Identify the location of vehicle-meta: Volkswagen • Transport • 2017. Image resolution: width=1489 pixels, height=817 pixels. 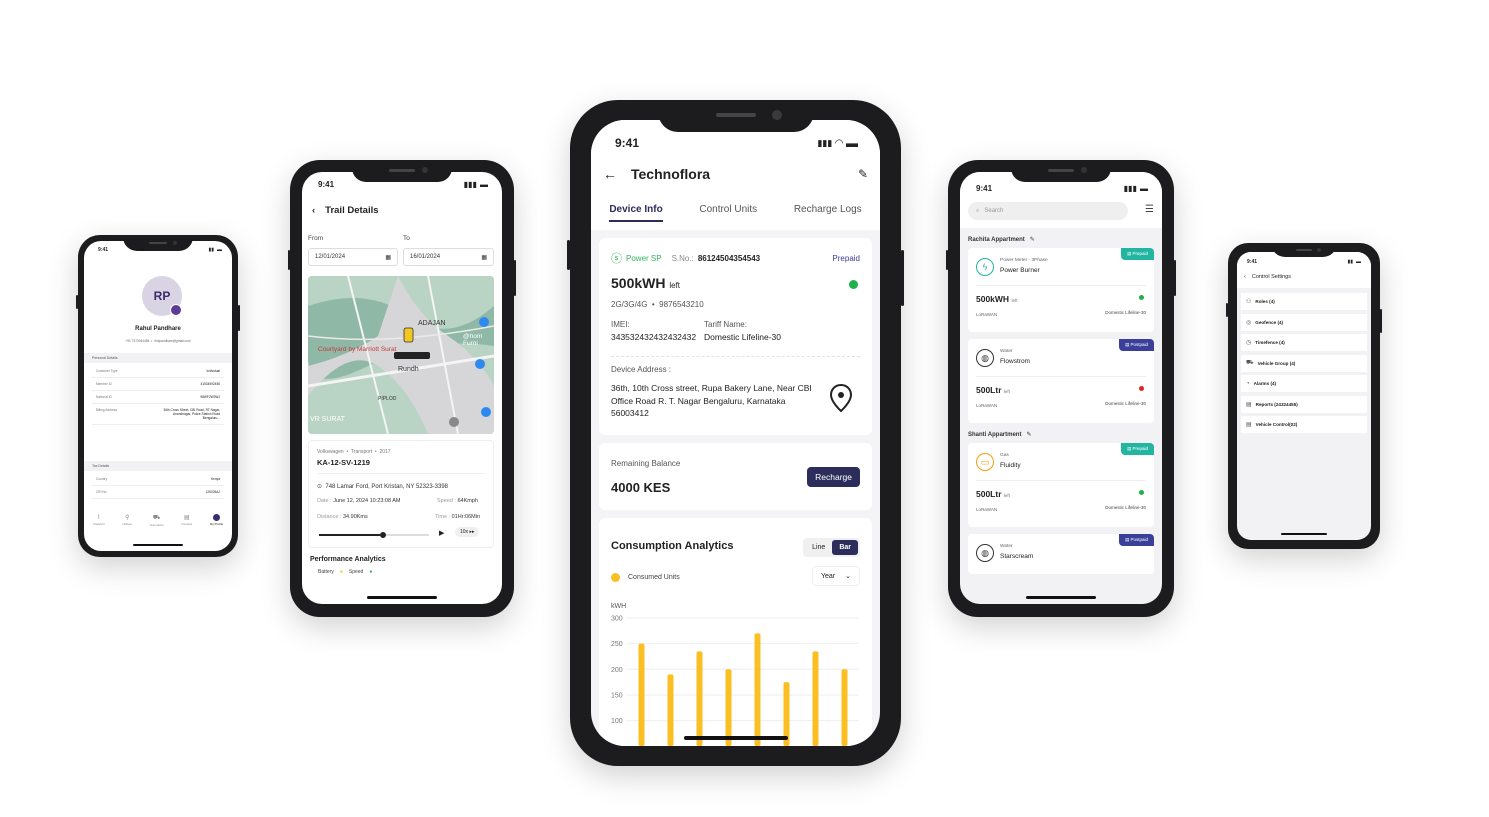
(354, 452).